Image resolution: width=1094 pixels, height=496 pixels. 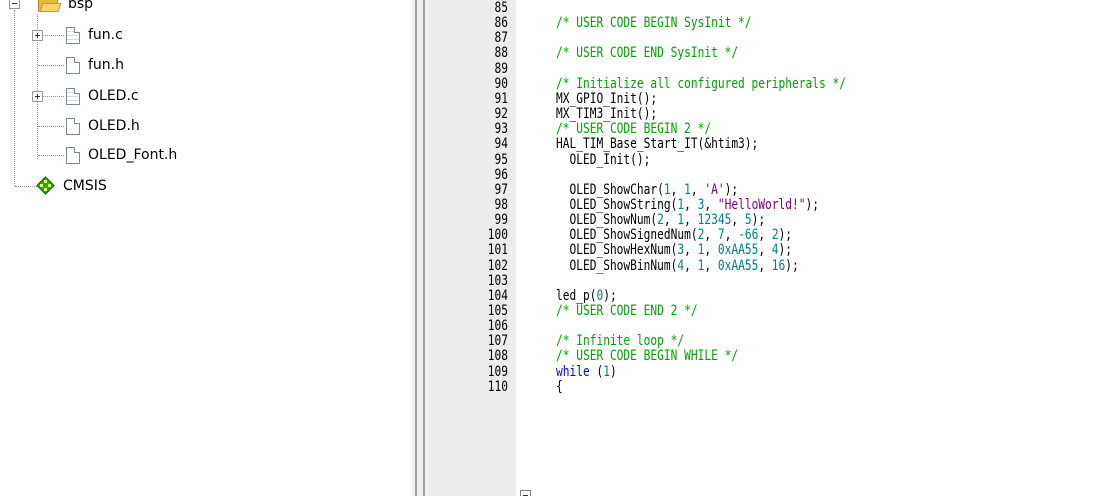 I want to click on code-line: led_p(0);, so click(x=586, y=296).